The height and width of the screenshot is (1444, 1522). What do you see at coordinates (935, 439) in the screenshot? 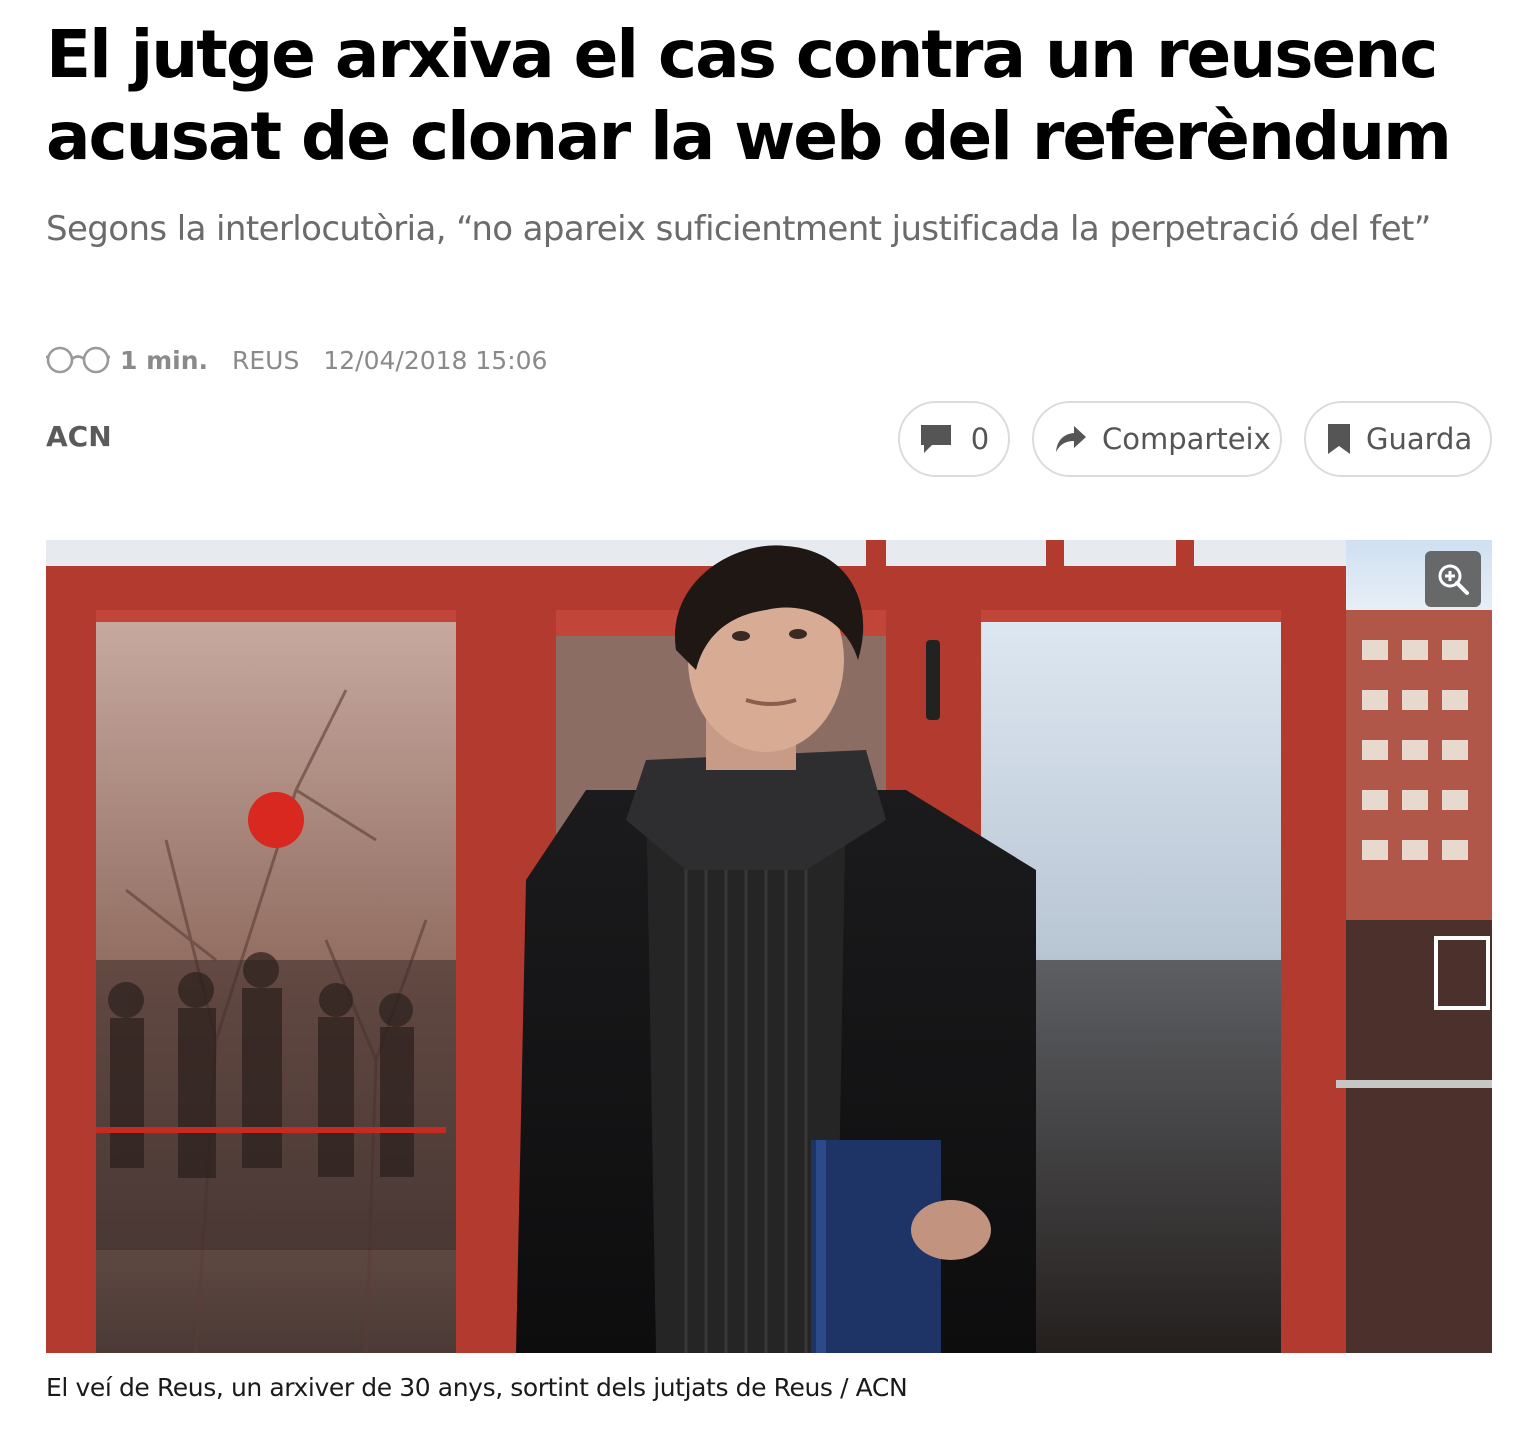
I see `comment-icon` at bounding box center [935, 439].